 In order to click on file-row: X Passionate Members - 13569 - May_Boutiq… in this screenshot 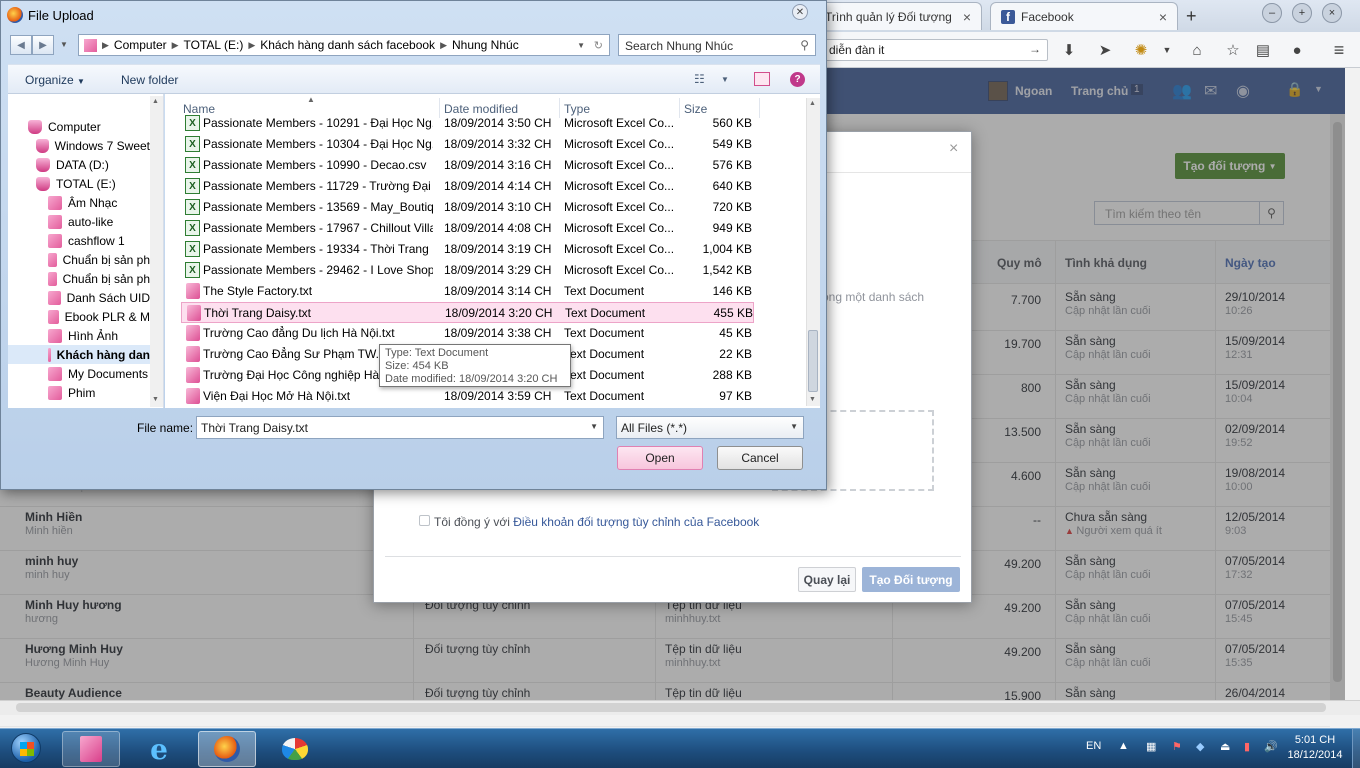, I will do `click(467, 207)`.